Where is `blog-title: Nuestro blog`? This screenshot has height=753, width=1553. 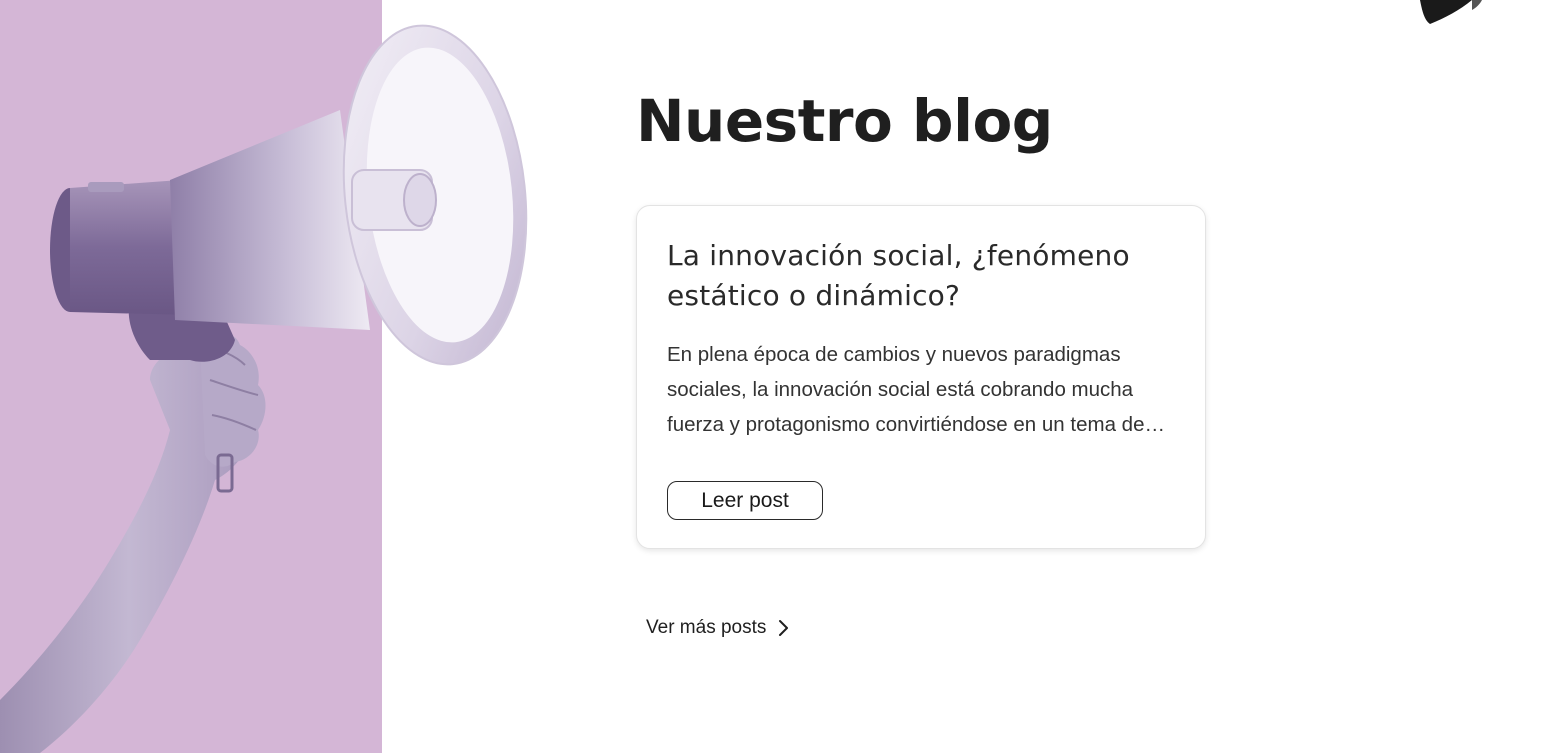
blog-title: Nuestro blog is located at coordinates (844, 121).